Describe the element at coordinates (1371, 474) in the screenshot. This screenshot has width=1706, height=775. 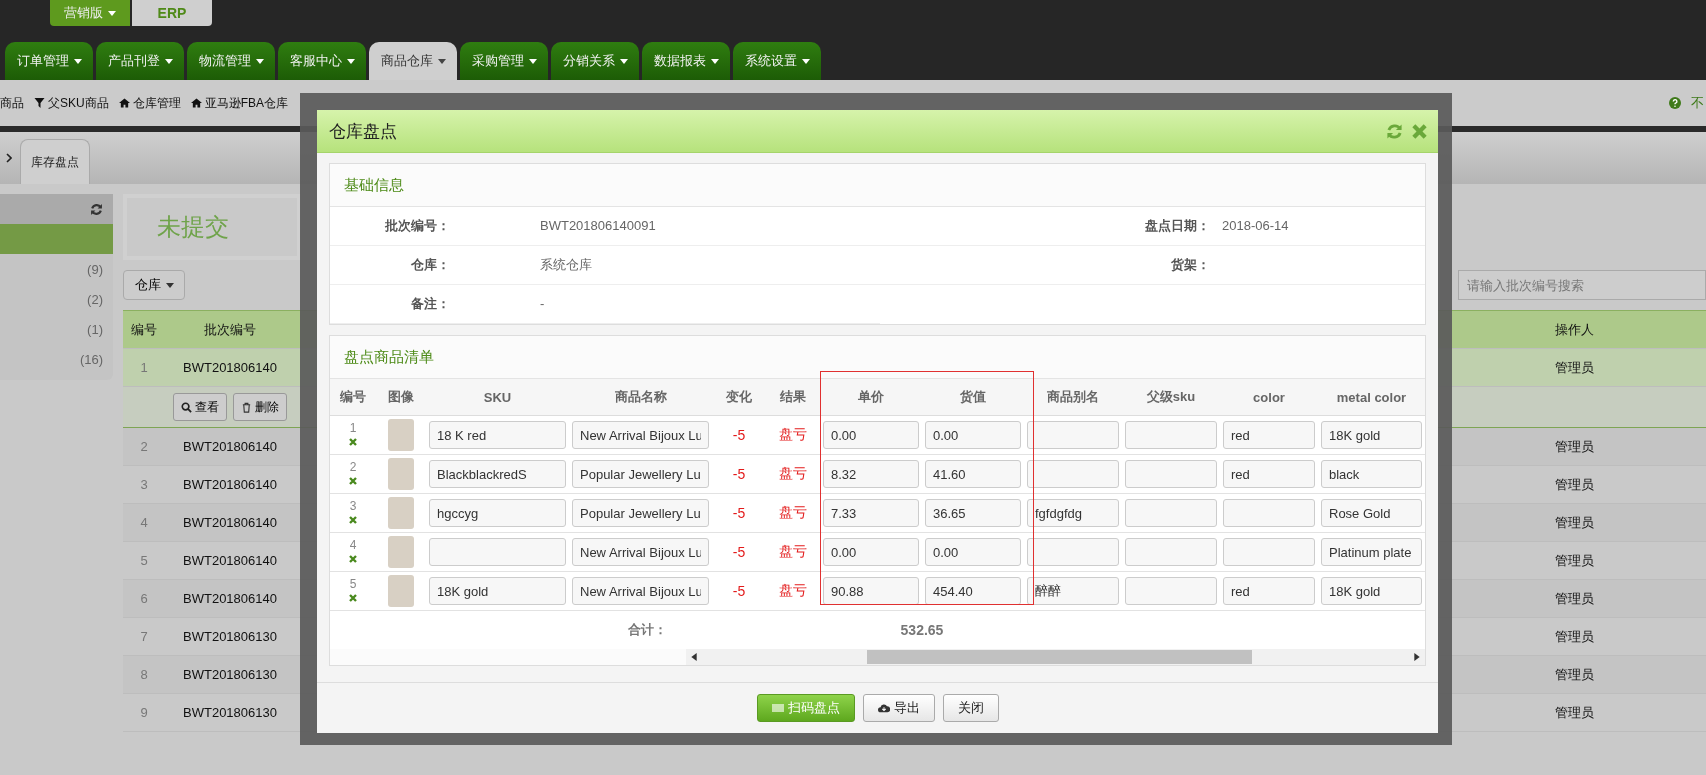
I see `text-field: black` at that location.